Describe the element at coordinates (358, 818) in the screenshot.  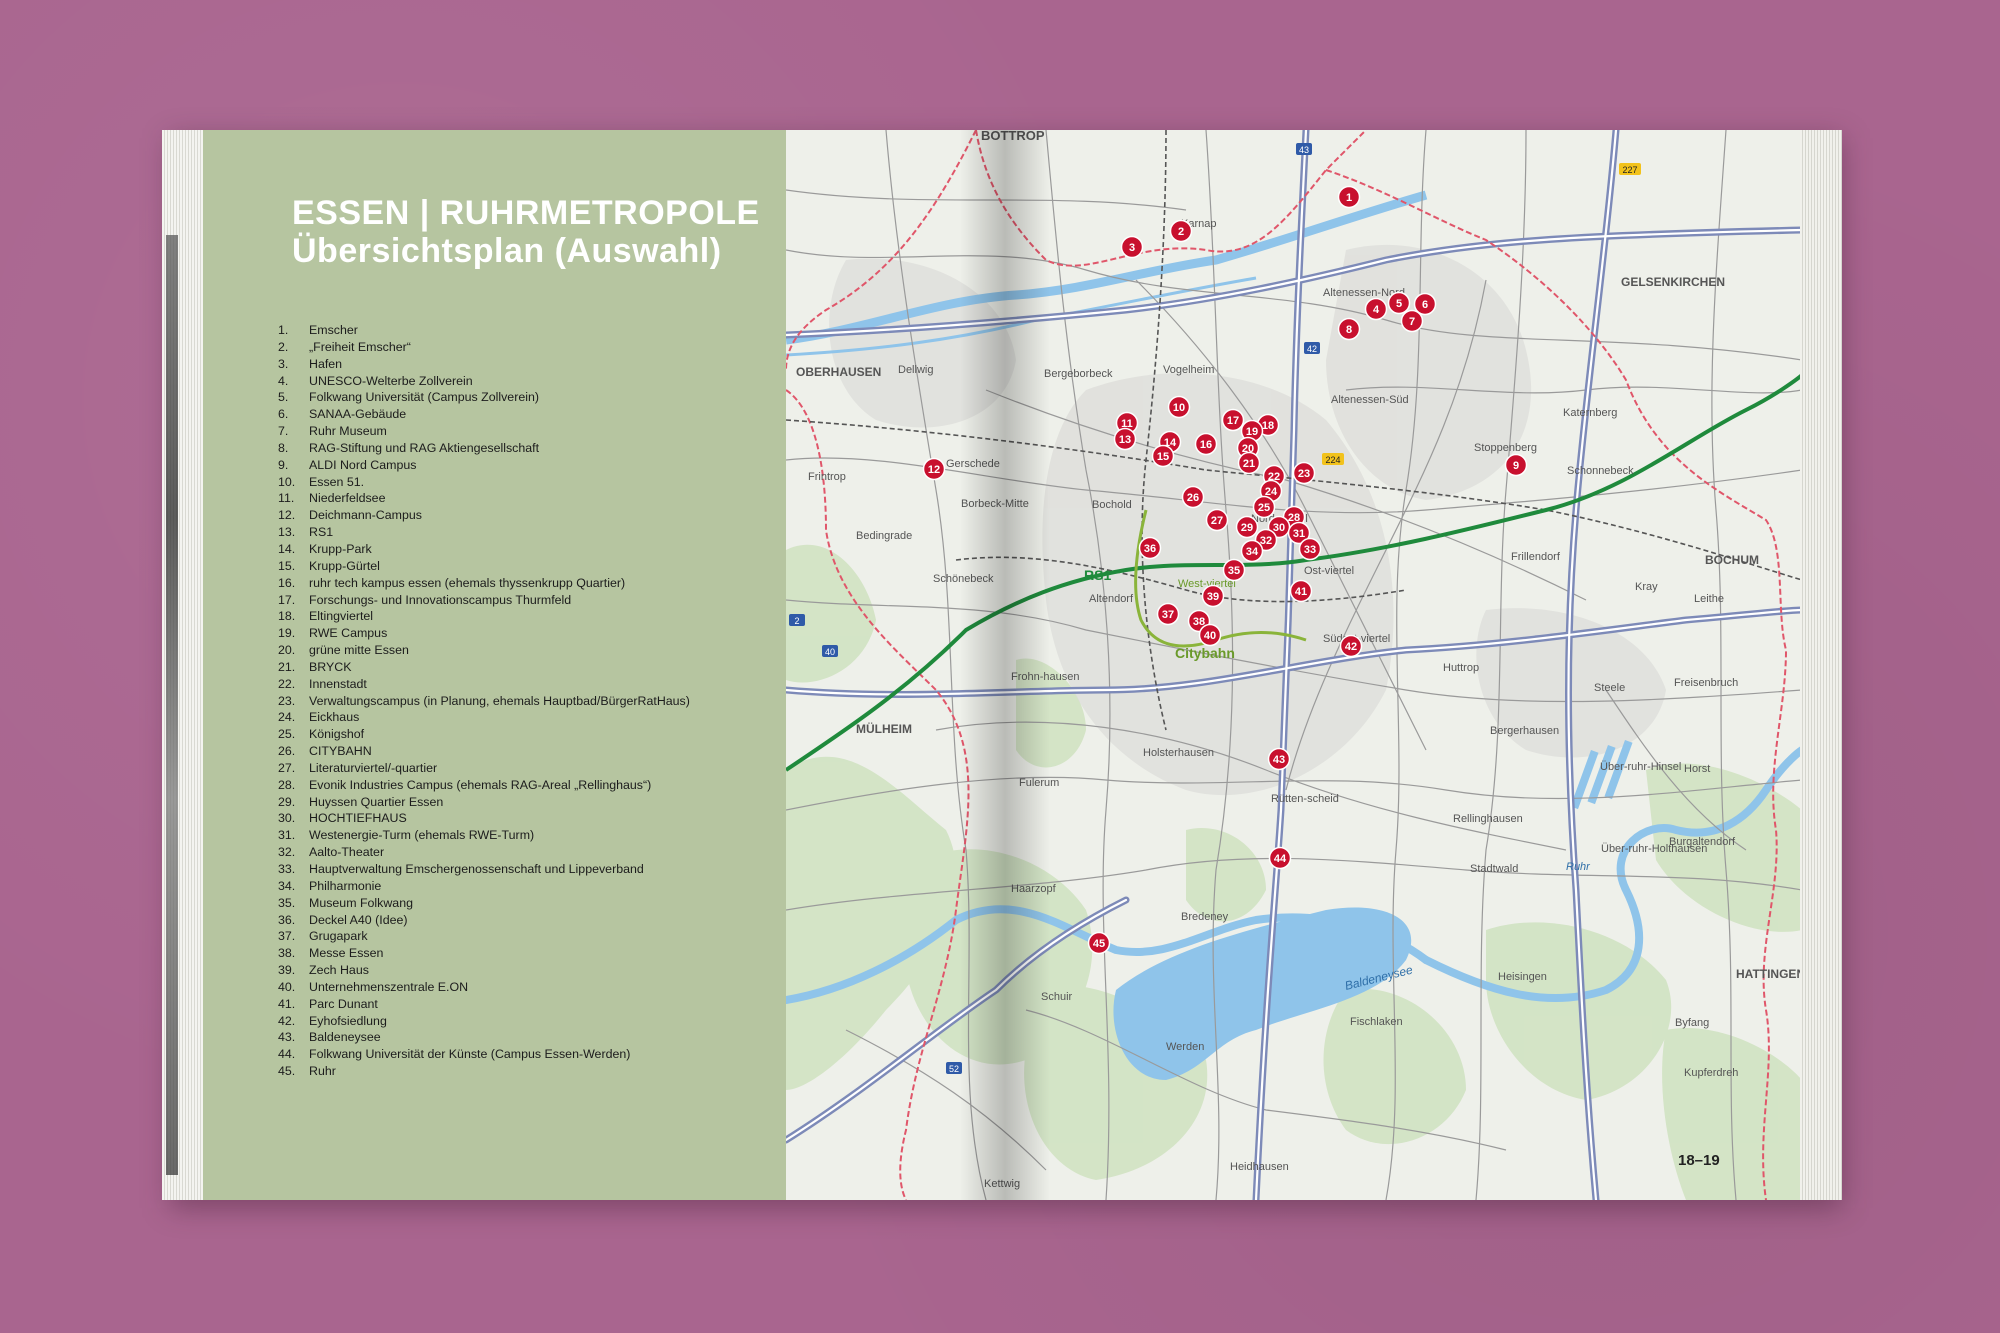
I see `legend-label: HOCHTIEFHAUS` at that location.